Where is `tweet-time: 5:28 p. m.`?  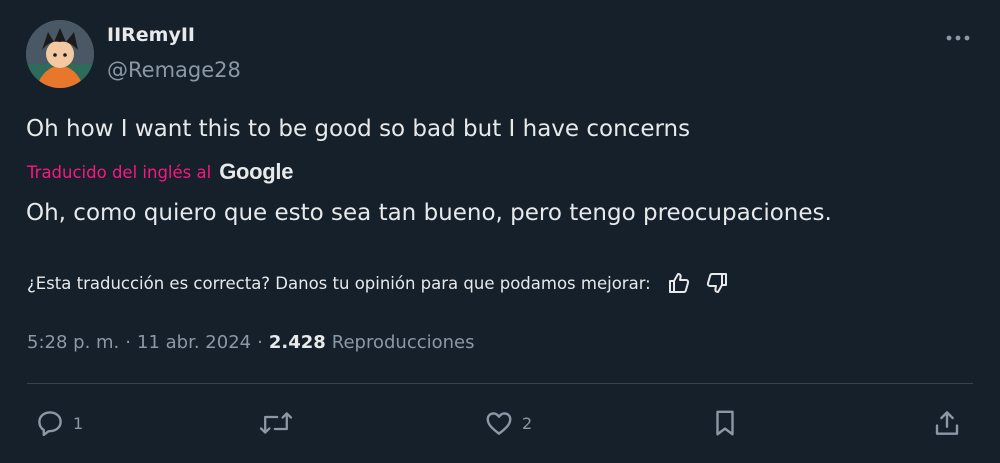 tweet-time: 5:28 p. m. is located at coordinates (73, 342).